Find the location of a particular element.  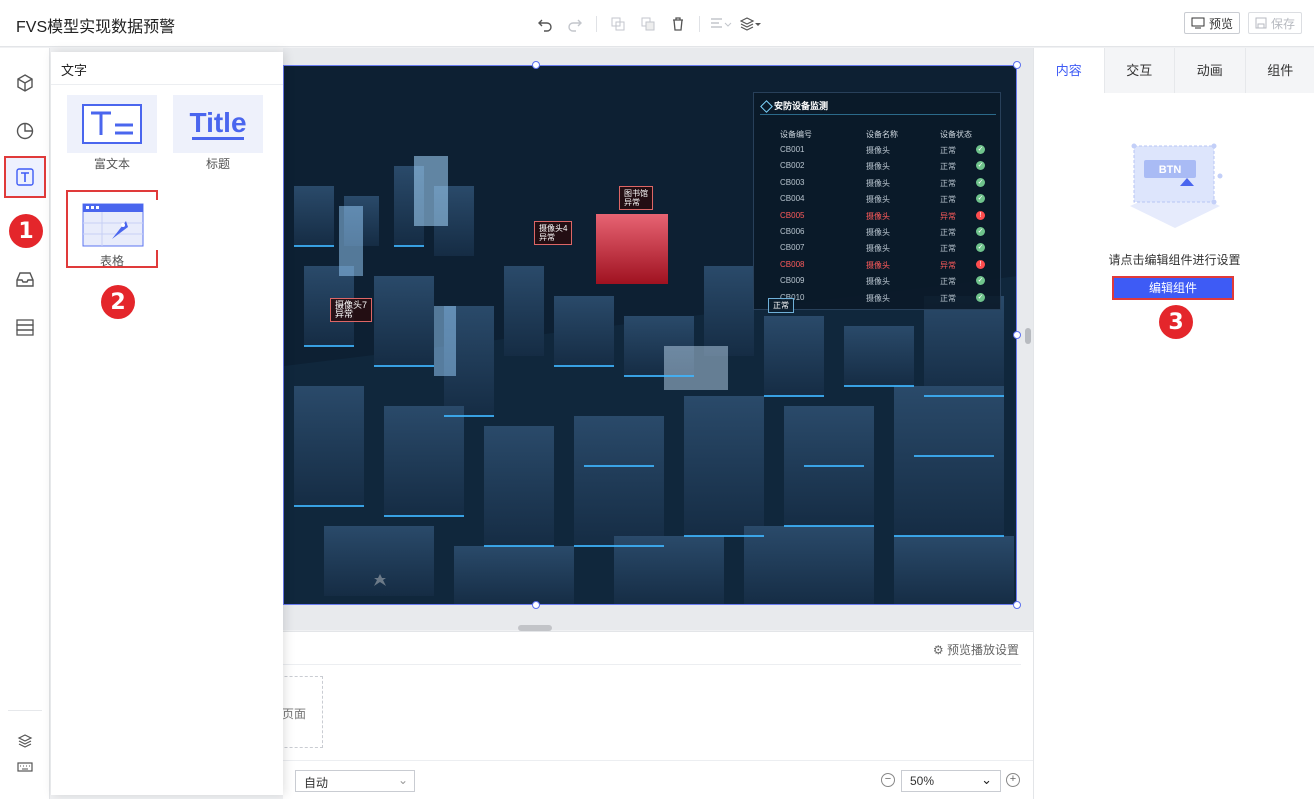

cube-icon is located at coordinates (25, 83).